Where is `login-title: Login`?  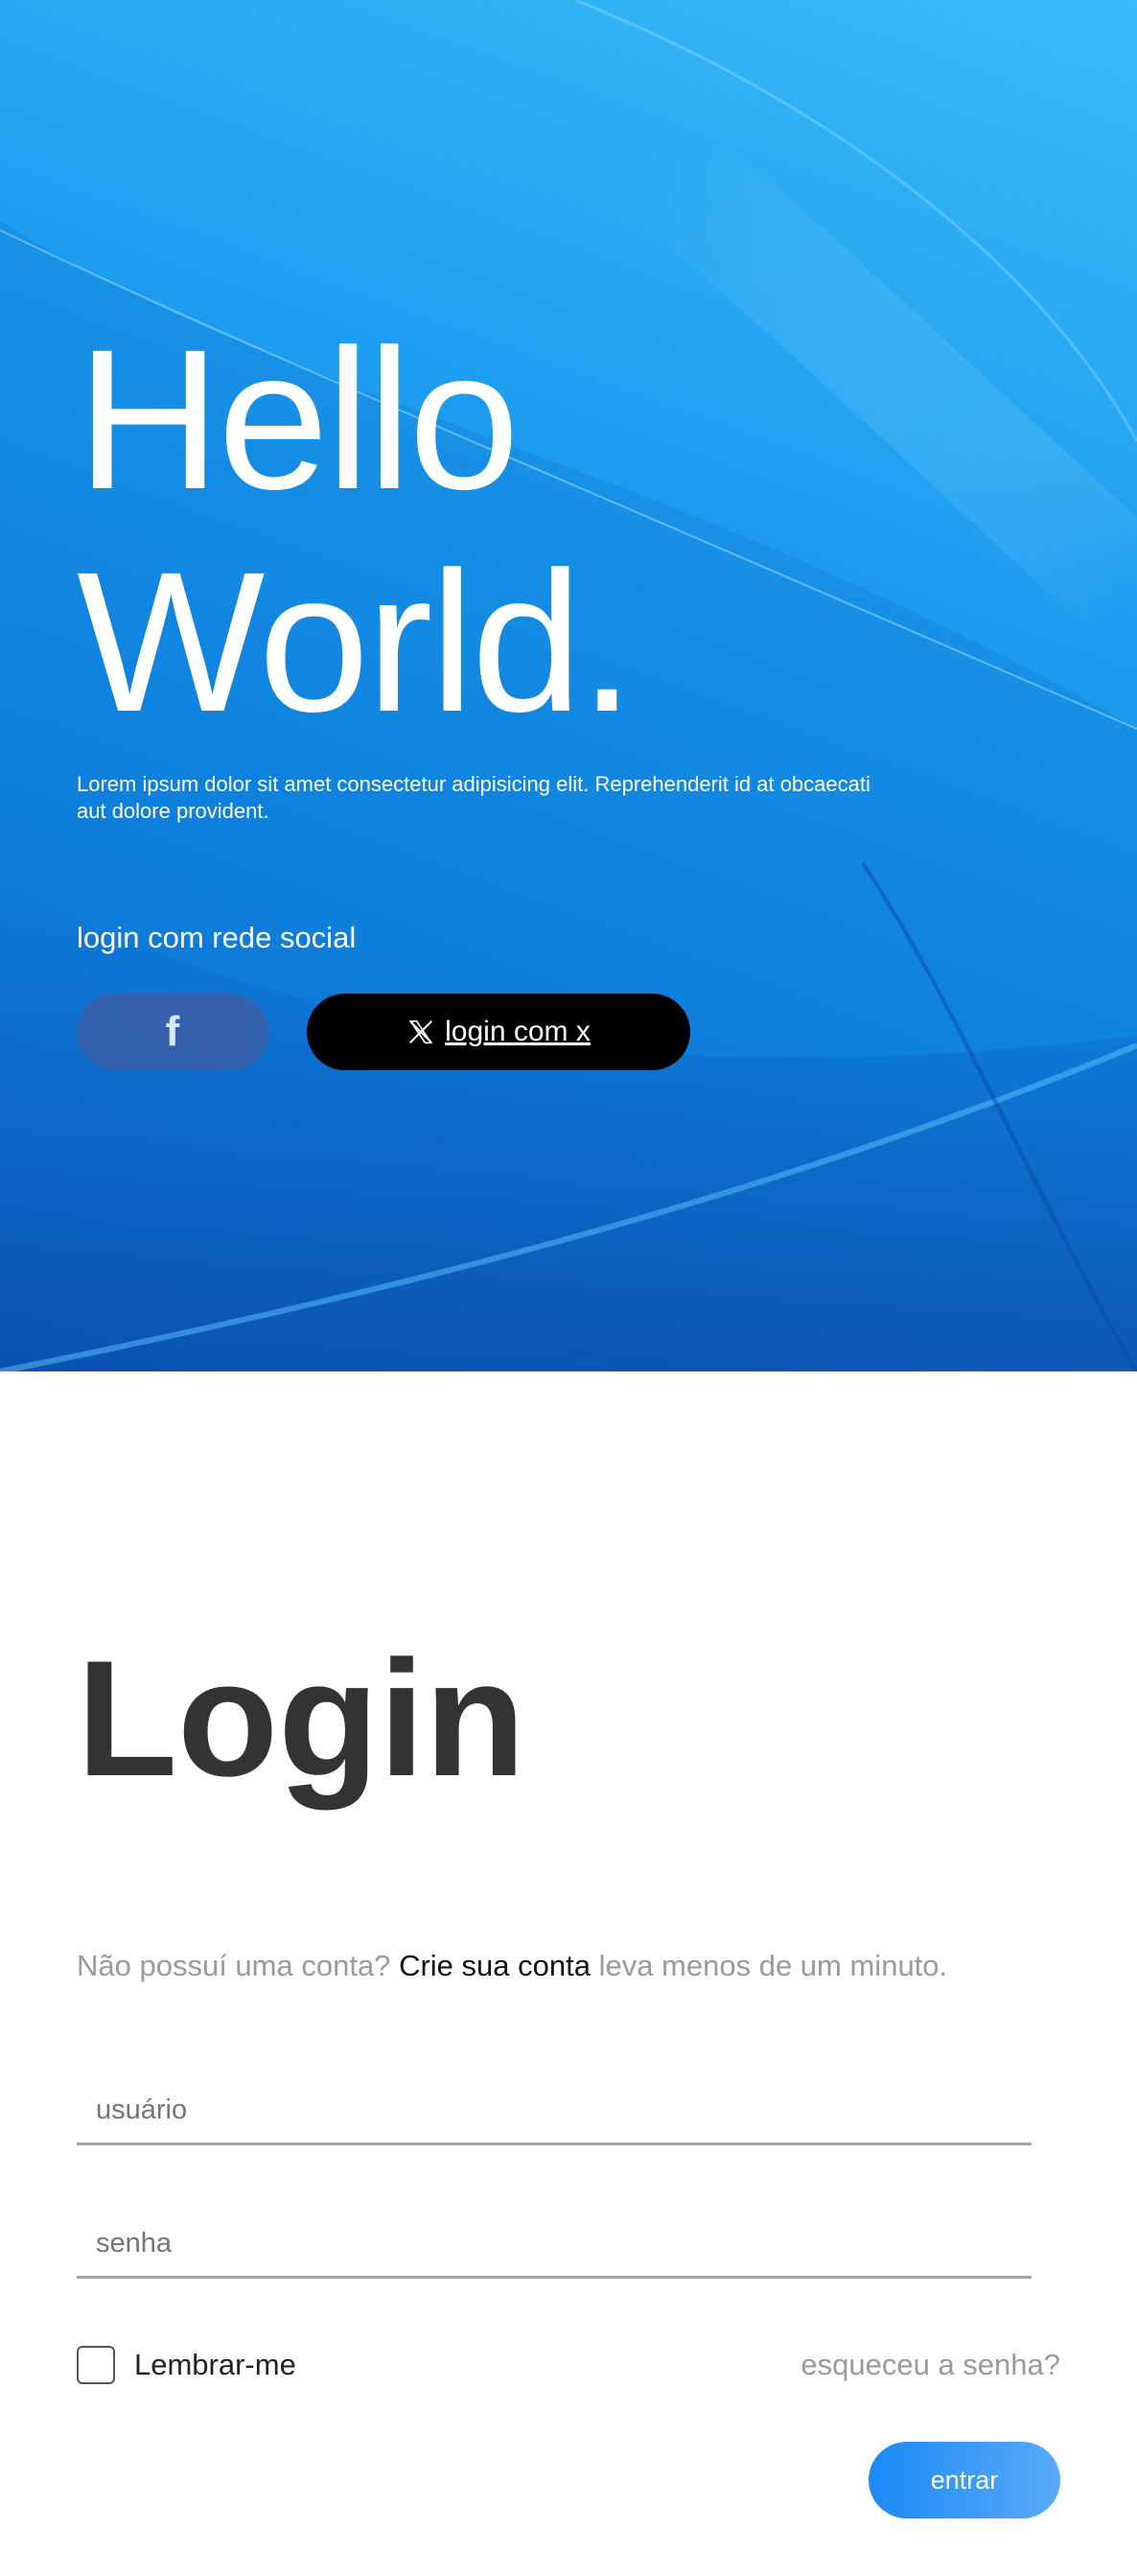 login-title: Login is located at coordinates (301, 1719).